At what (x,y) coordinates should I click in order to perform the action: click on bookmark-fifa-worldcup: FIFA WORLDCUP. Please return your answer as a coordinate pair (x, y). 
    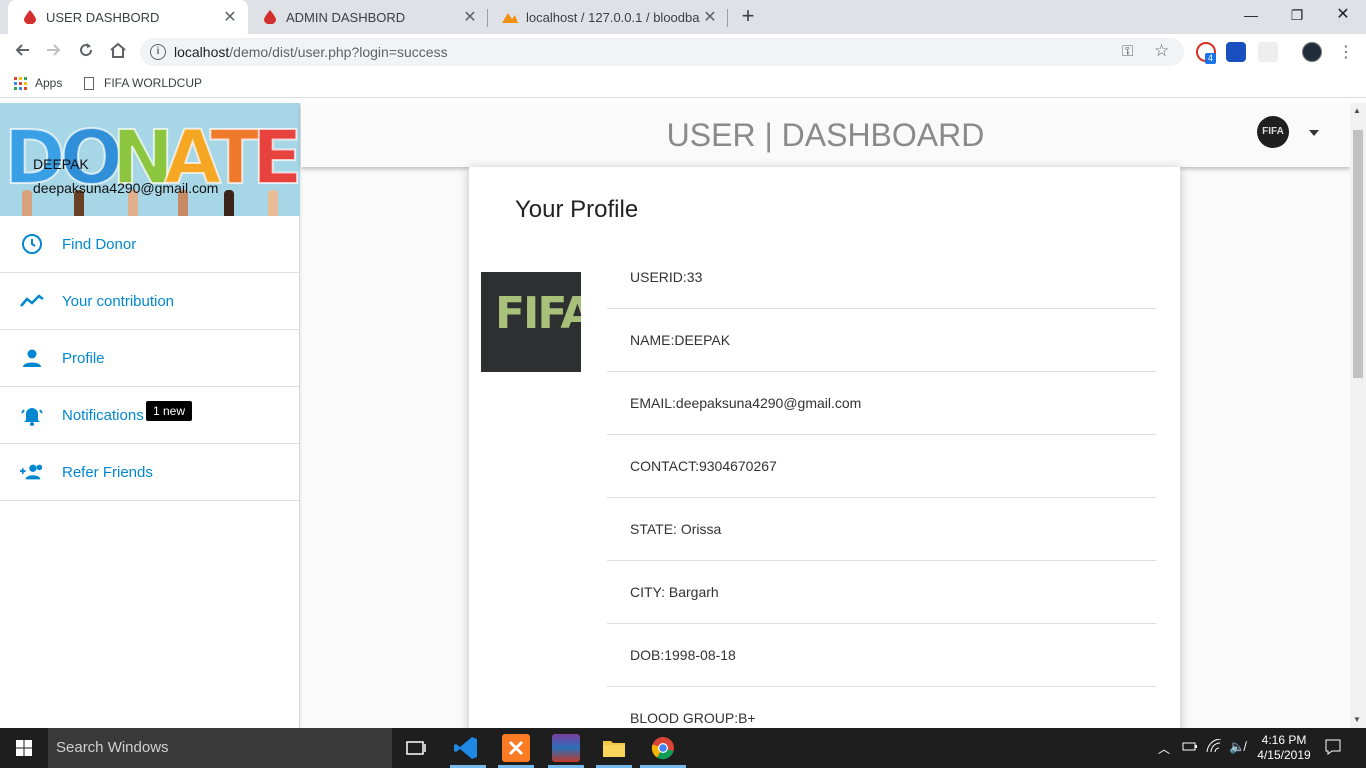
    Looking at the image, I should click on (143, 83).